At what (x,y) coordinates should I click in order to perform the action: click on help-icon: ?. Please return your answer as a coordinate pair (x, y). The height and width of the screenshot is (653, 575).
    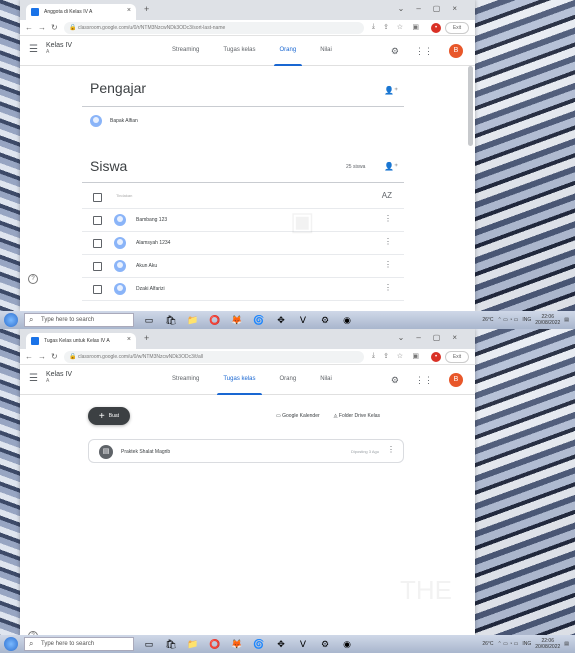
    Looking at the image, I should click on (33, 279).